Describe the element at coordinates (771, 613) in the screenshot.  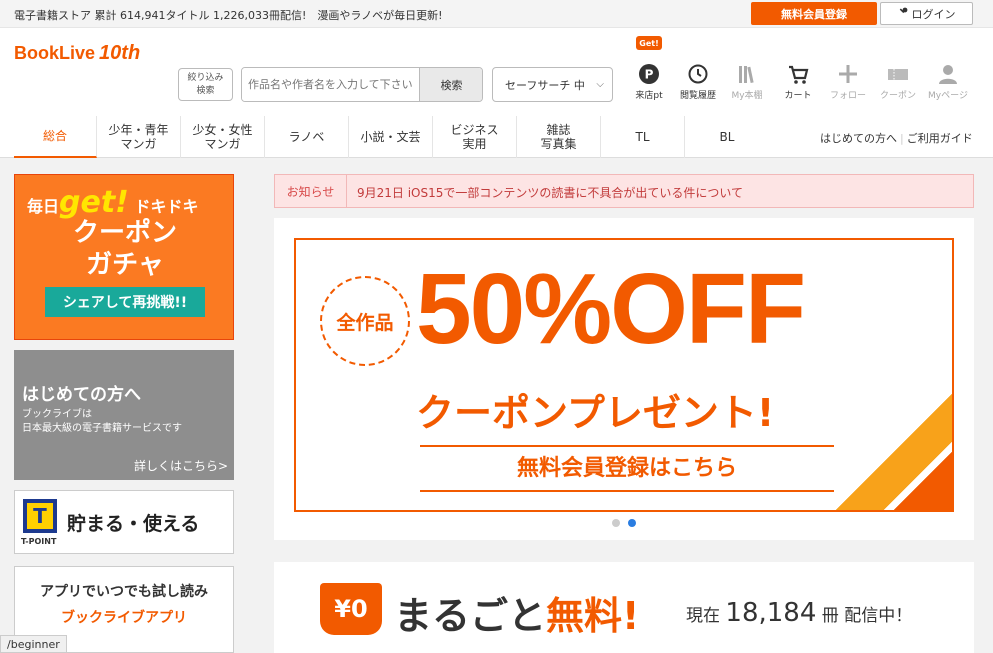
I see `free-count-num: 18,184` at that location.